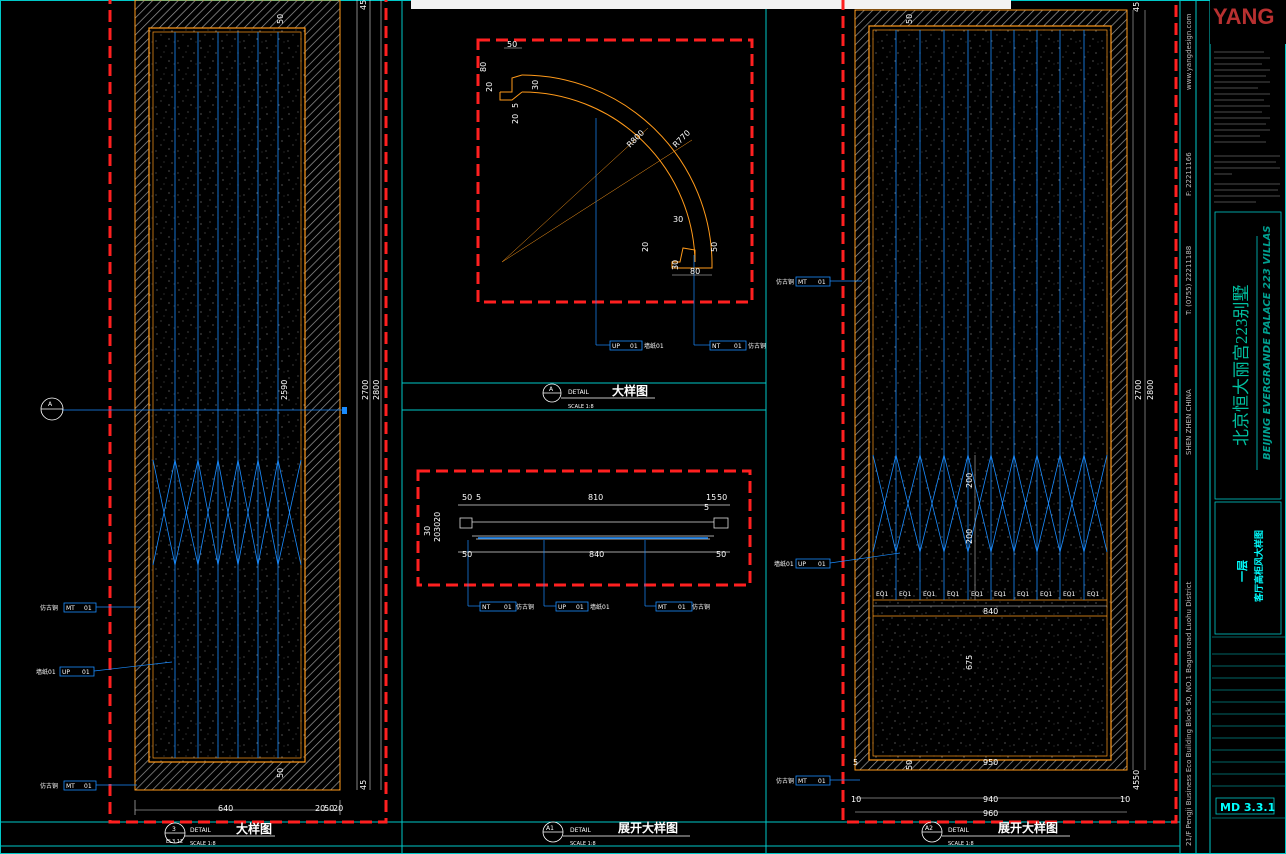 The width and height of the screenshot is (1286, 854). Describe the element at coordinates (958, 830) in the screenshot. I see `right-caption-word: DETAIL` at that location.